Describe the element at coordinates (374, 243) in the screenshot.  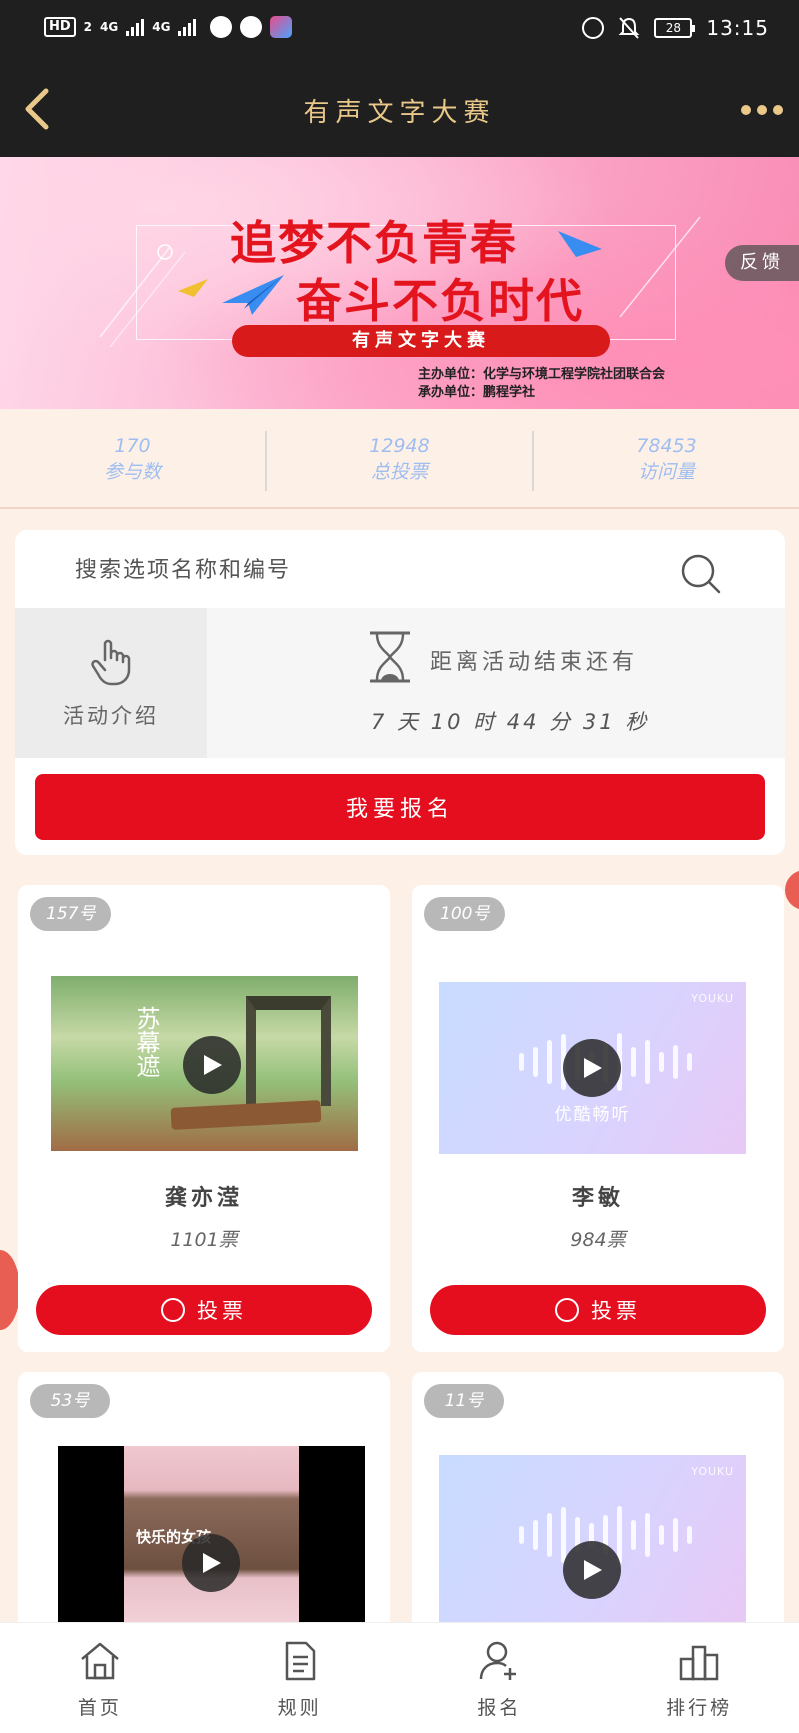
I see `banner-slogan-1: 追梦不负青春` at that location.